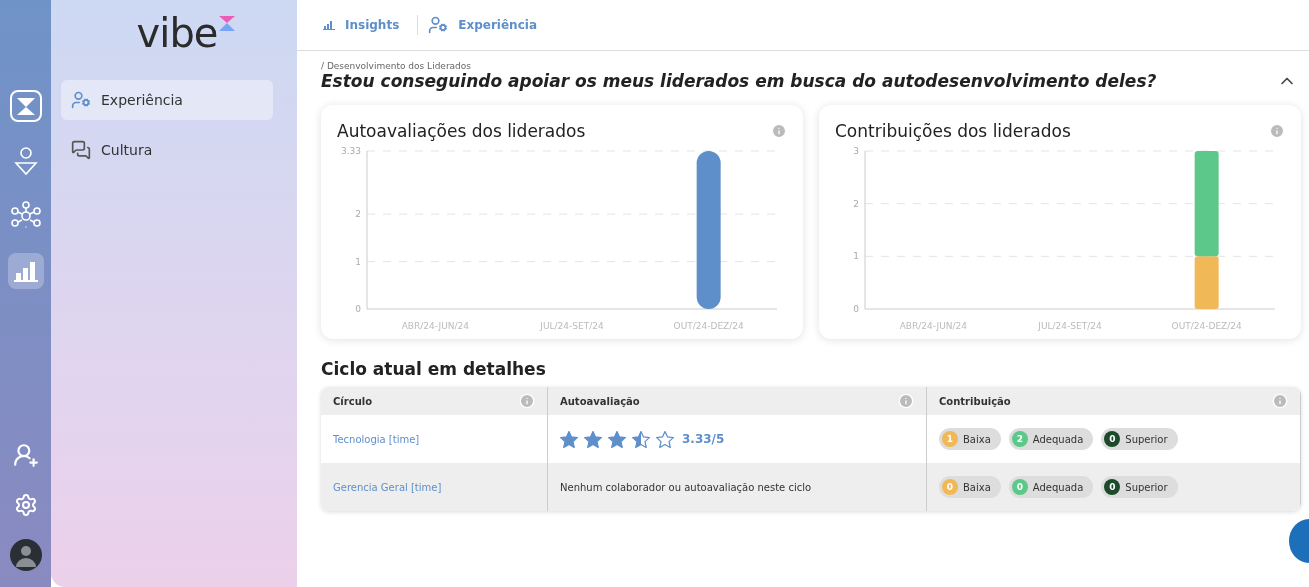 This screenshot has width=1309, height=587. Describe the element at coordinates (975, 401) in the screenshot. I see `column-label: Contribuição` at that location.